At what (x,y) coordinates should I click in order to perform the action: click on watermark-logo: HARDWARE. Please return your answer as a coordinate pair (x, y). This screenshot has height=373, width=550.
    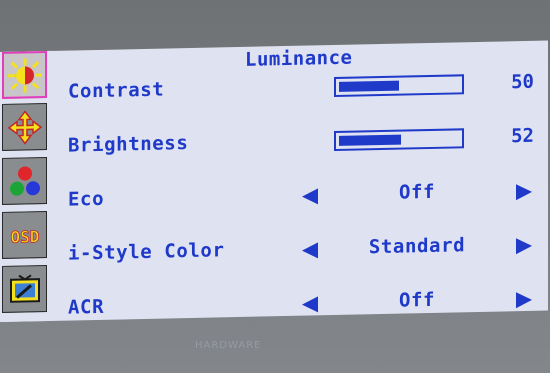
    Looking at the image, I should click on (228, 345).